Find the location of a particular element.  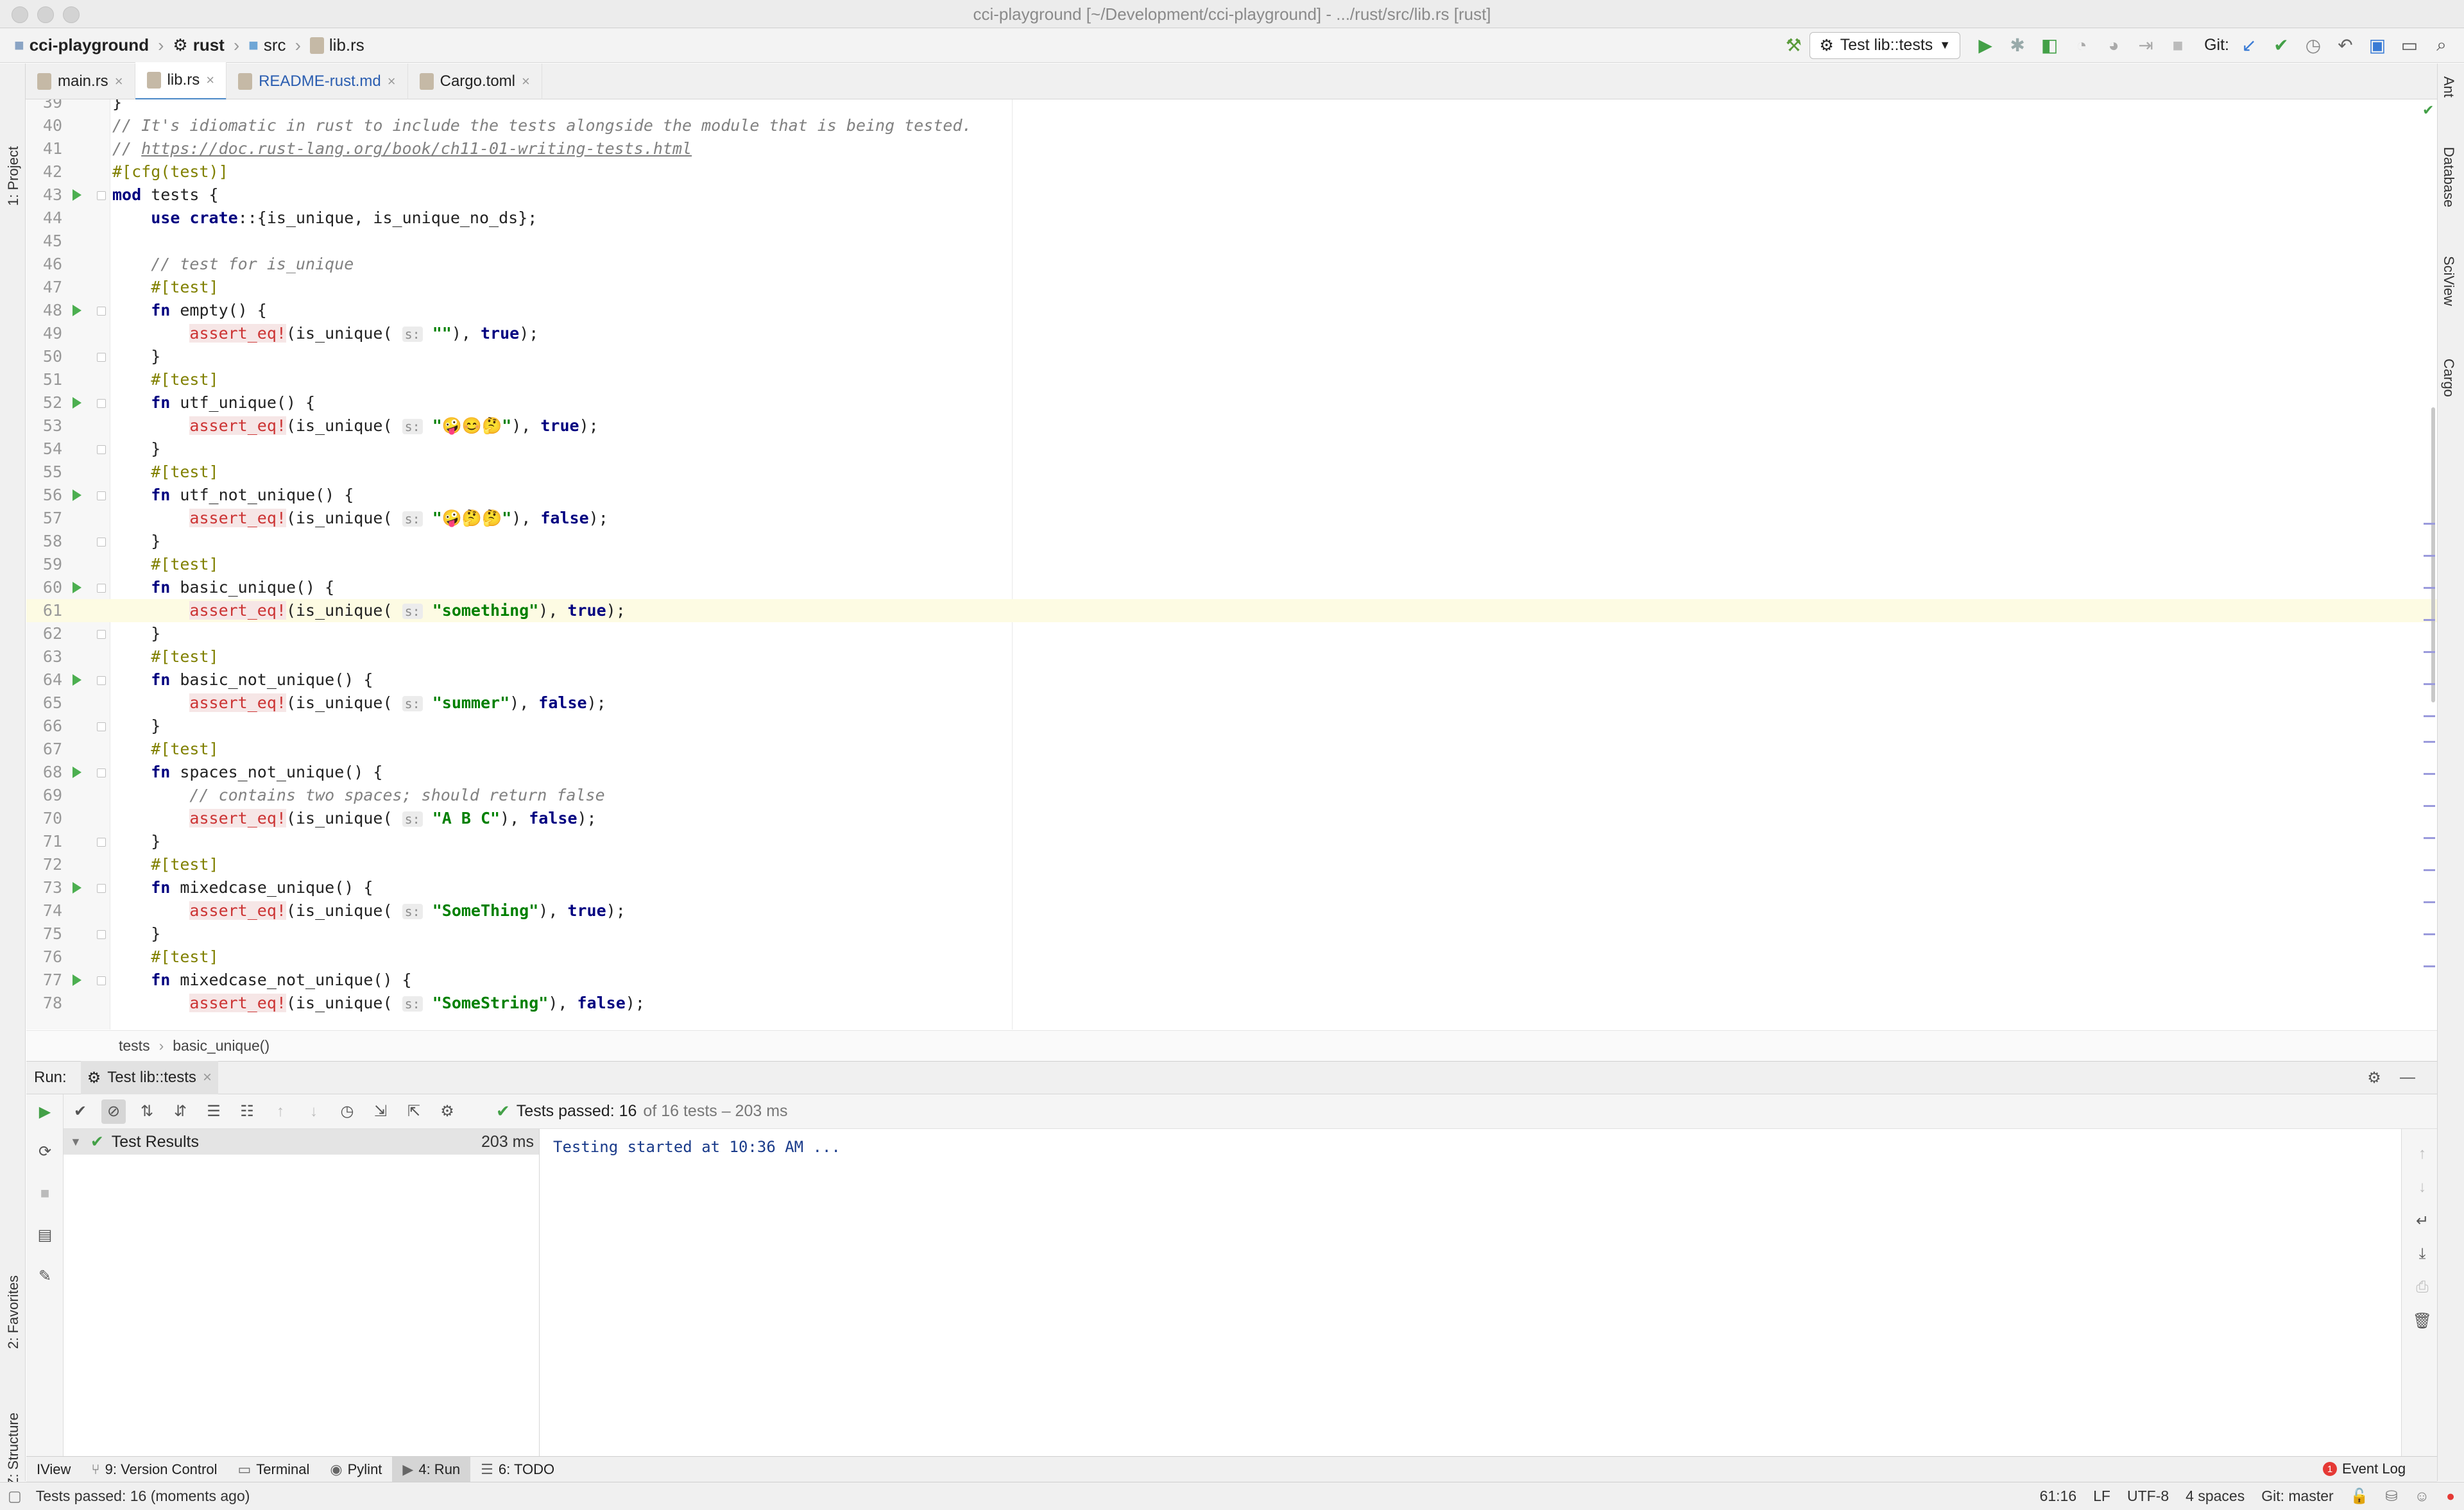

breadcrumb-project: ■ cci-playground is located at coordinates (82, 45).